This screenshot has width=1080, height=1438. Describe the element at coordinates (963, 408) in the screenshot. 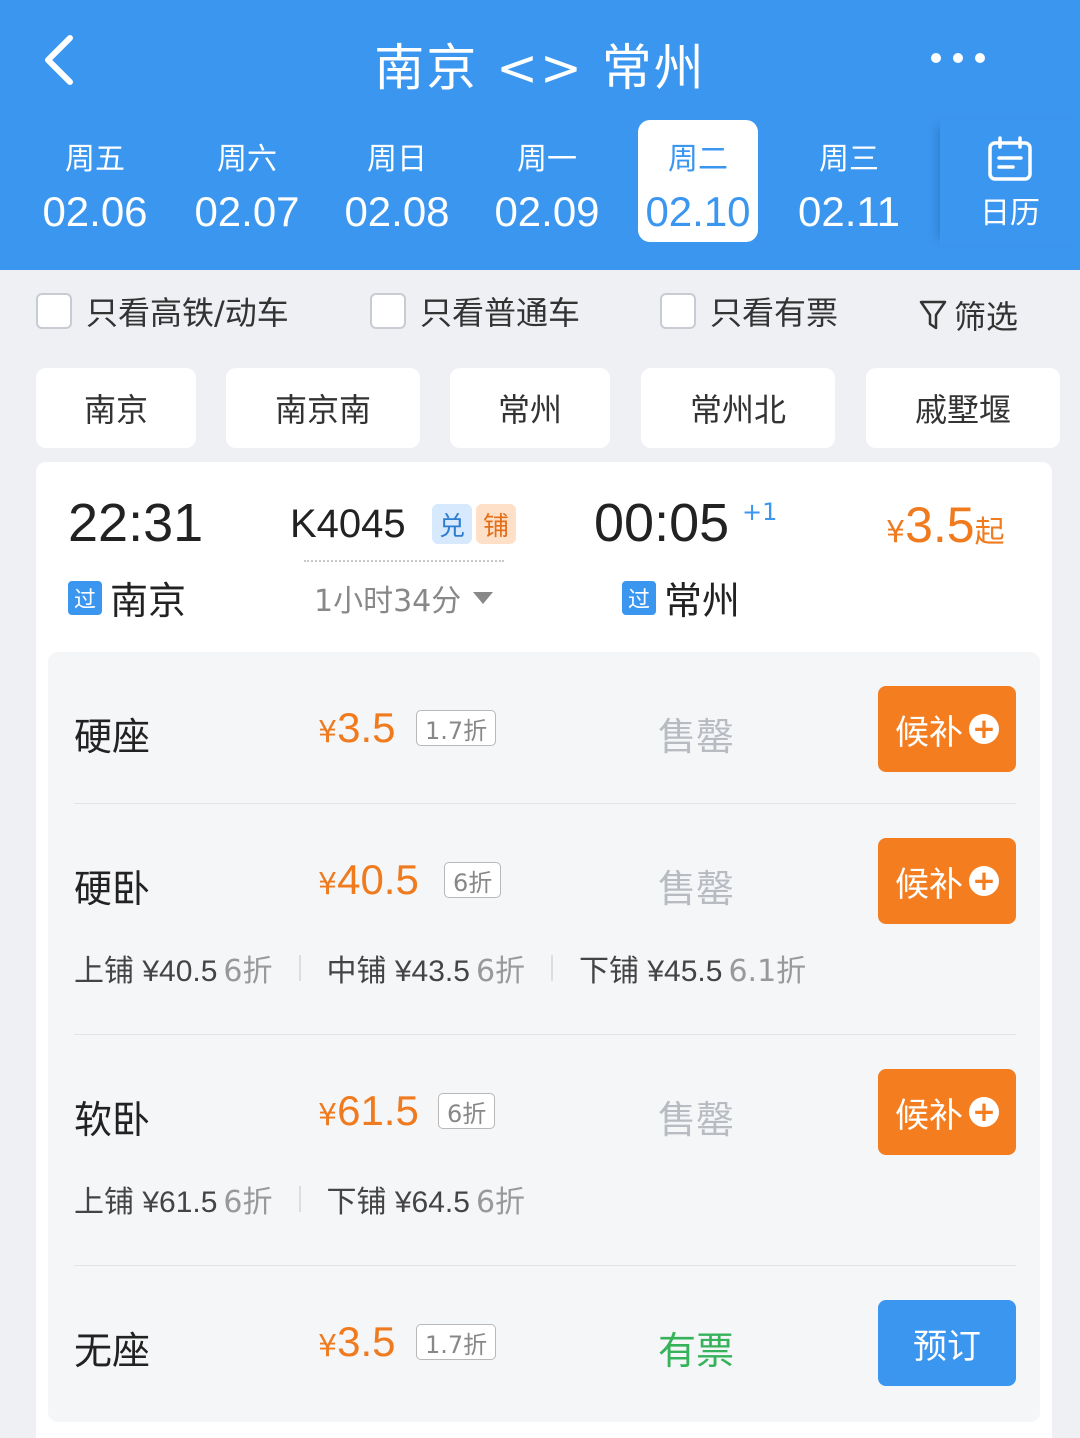

I see `station-chip: 戚墅堰` at that location.